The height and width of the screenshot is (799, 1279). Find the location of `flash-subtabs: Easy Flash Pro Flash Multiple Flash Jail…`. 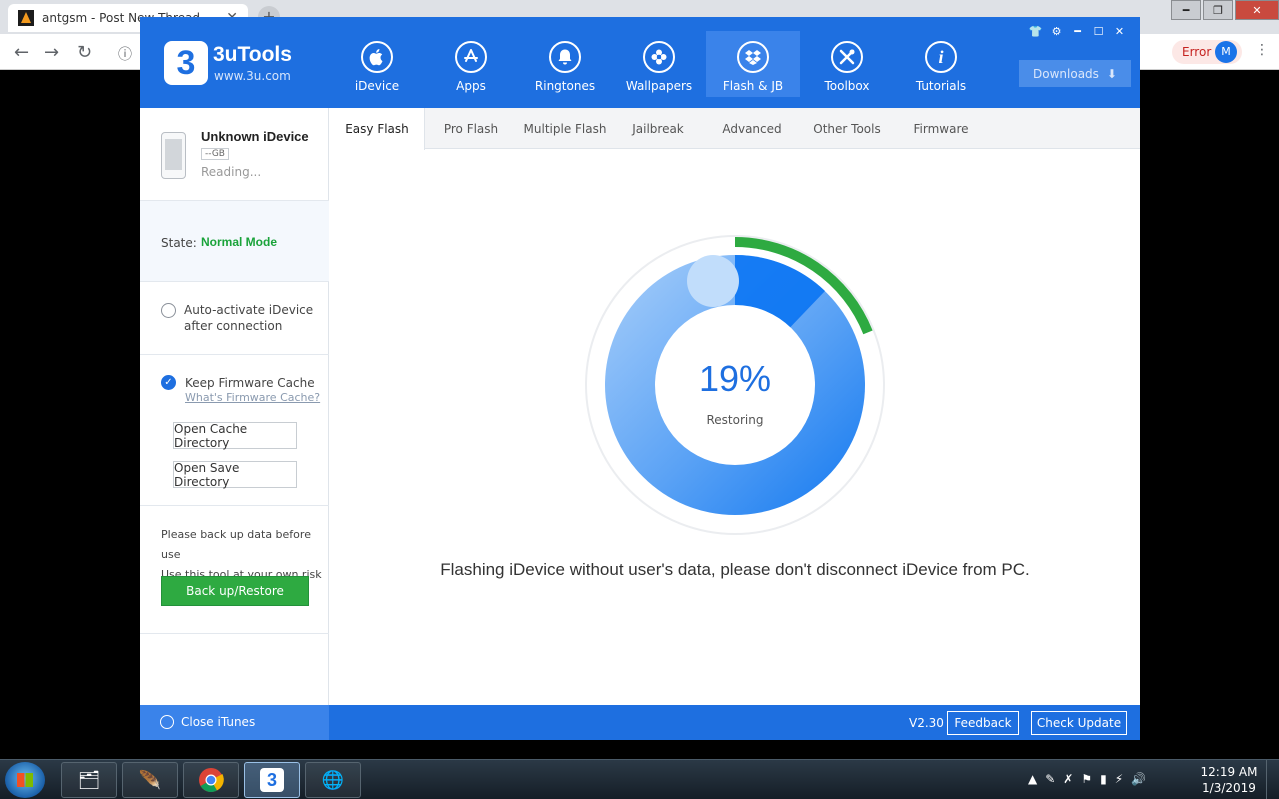

flash-subtabs: Easy Flash Pro Flash Multiple Flash Jail… is located at coordinates (735, 129).